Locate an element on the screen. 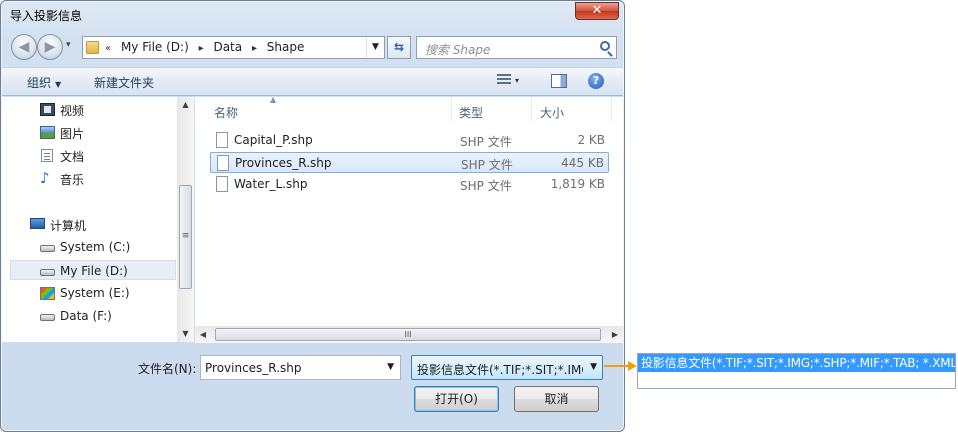  sidebar-item-label: 图片 is located at coordinates (72, 134).